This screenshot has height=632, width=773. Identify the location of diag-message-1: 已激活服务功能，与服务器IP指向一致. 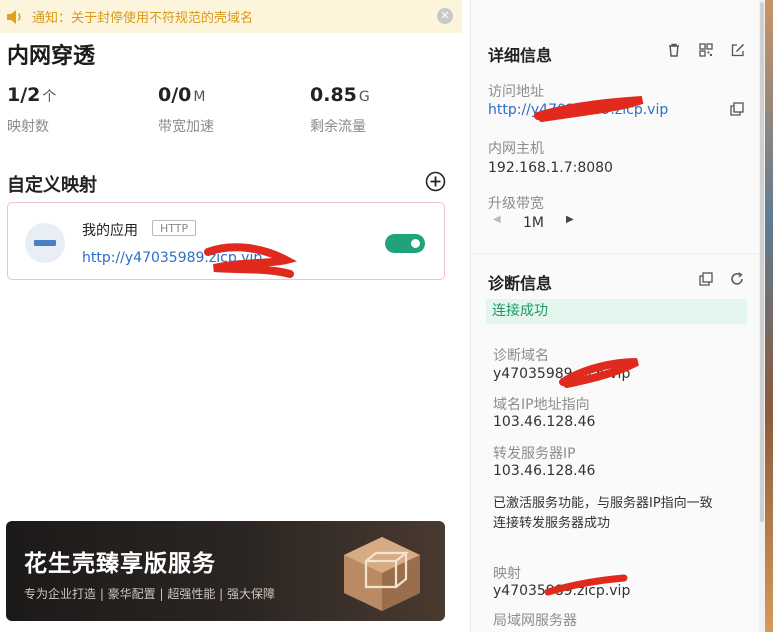
(603, 503).